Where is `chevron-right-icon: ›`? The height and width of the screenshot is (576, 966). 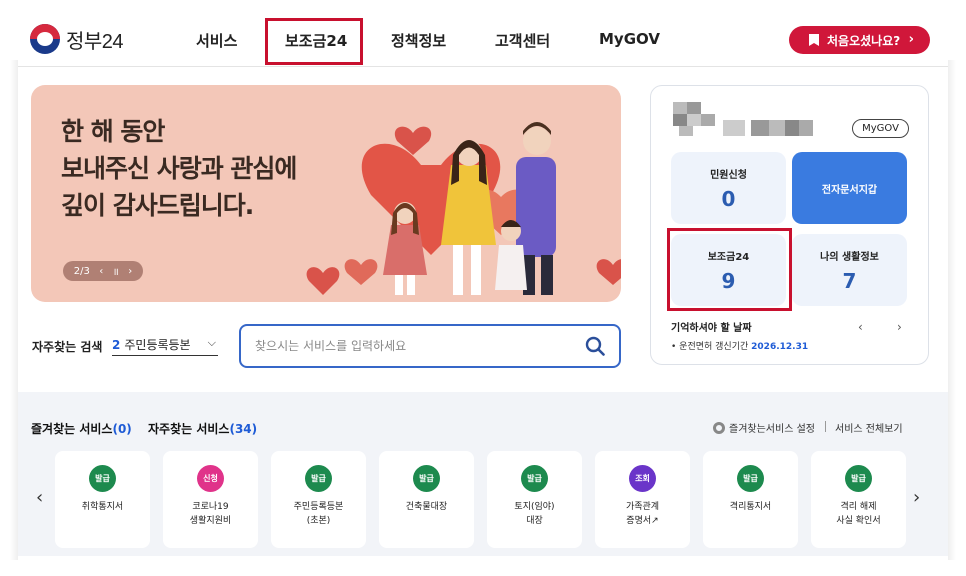
chevron-right-icon: › is located at coordinates (911, 39).